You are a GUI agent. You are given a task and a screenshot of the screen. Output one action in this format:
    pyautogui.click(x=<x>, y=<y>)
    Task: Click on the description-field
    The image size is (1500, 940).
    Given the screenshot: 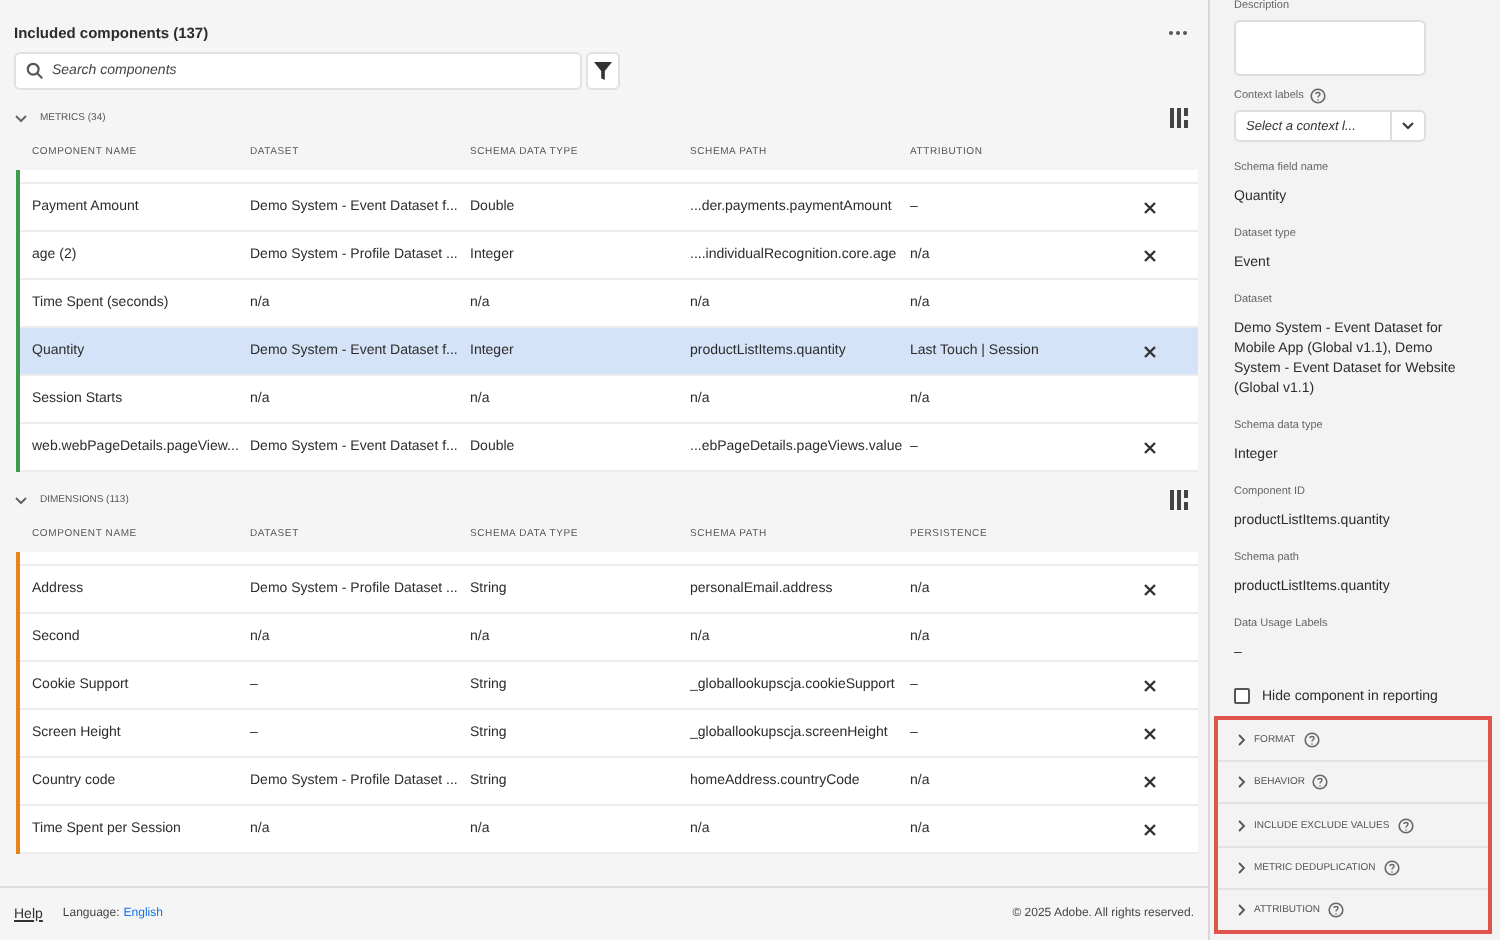 What is the action you would take?
    pyautogui.click(x=1330, y=48)
    